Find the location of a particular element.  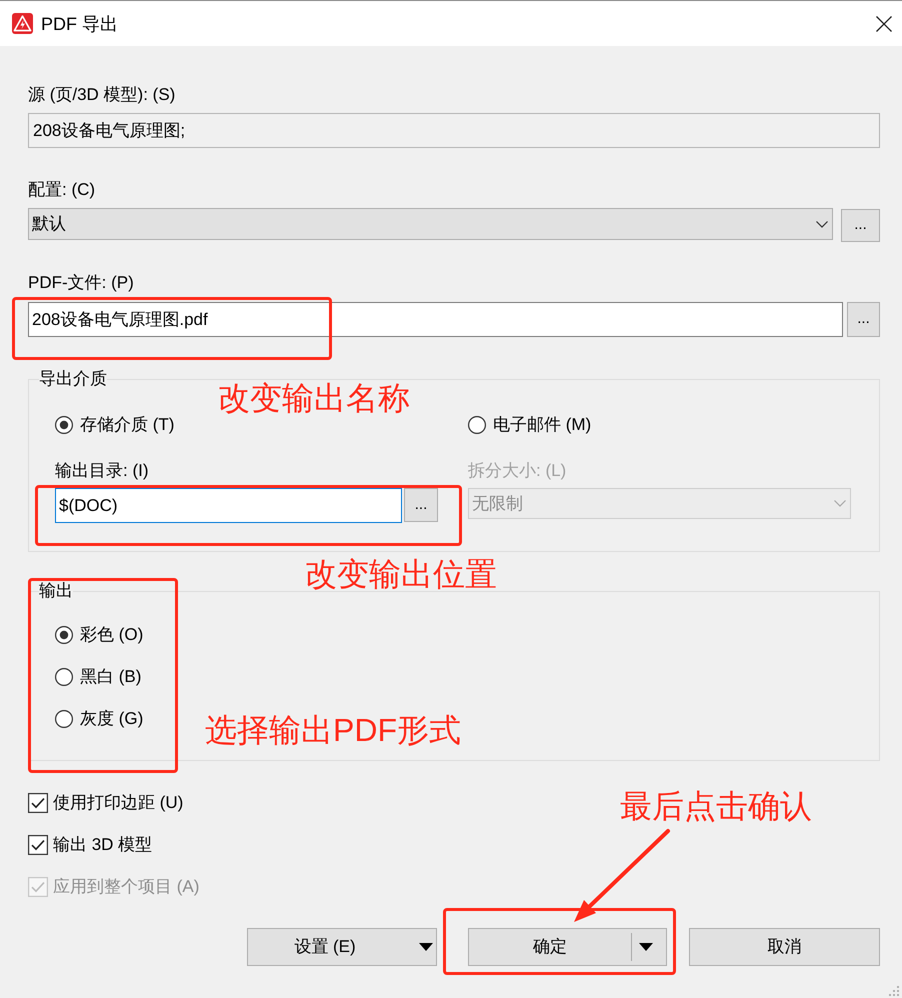

field-label: 拆分大小: (L) is located at coordinates (518, 471).